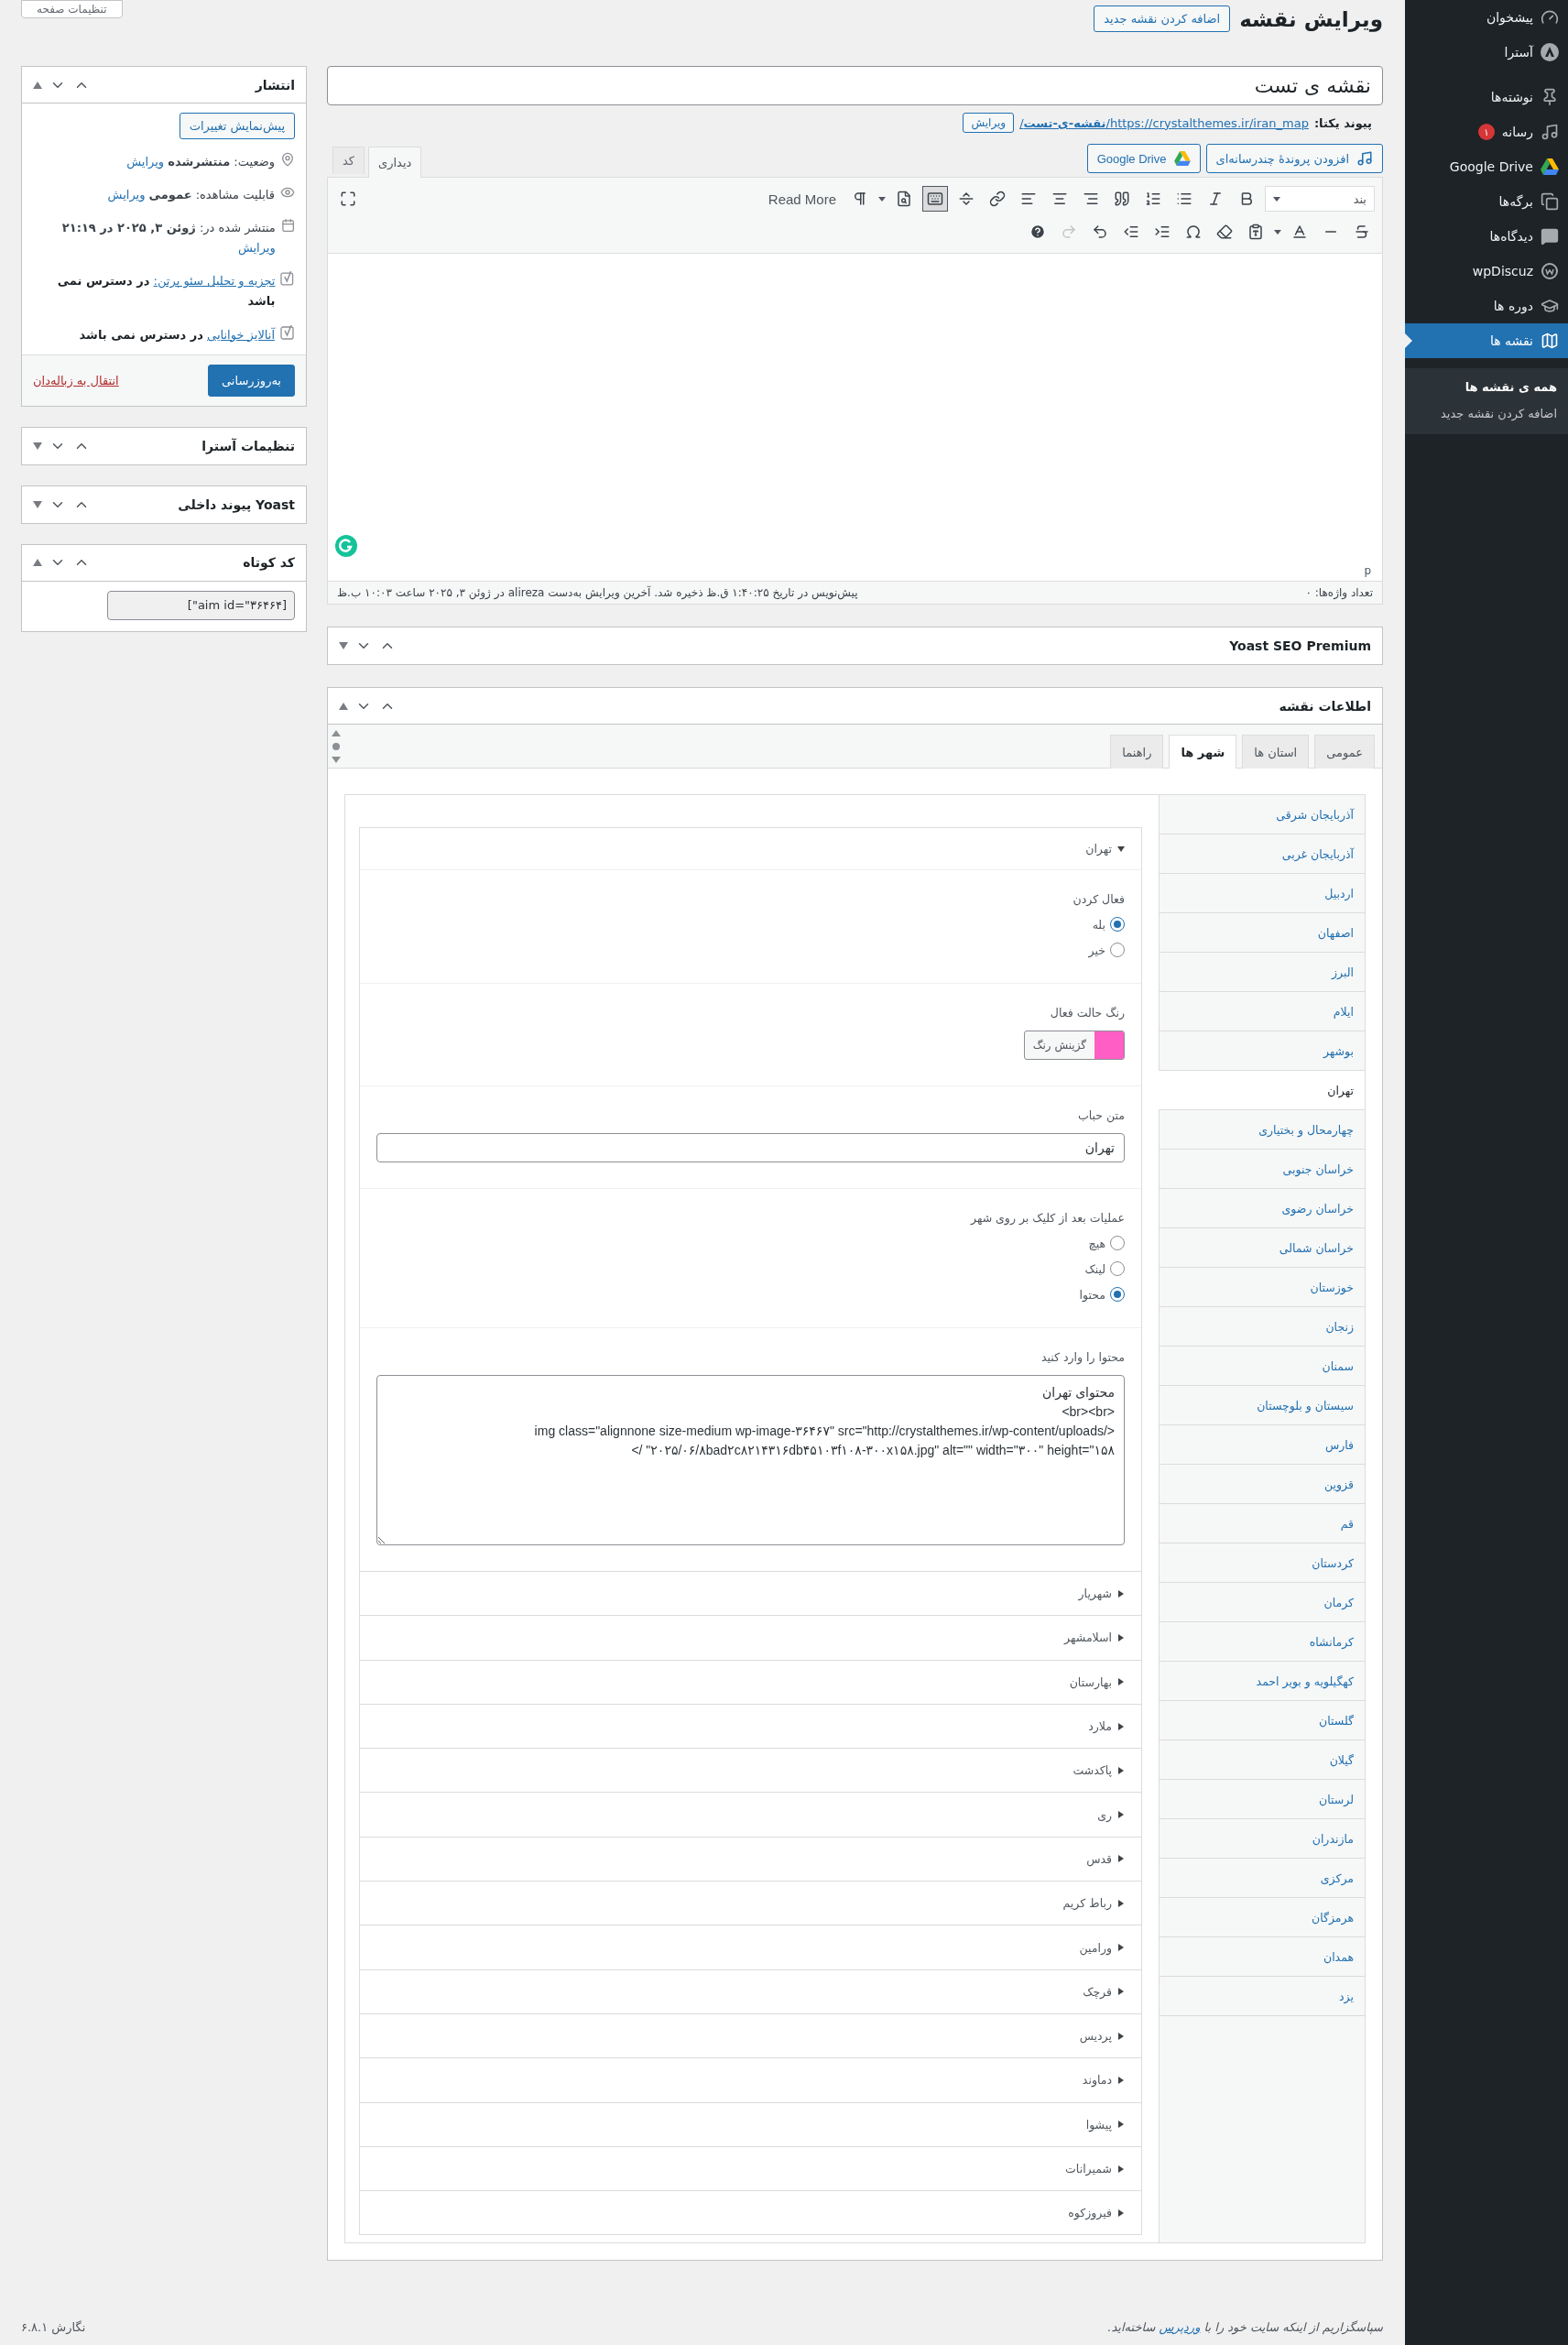 This screenshot has height=2345, width=1568. What do you see at coordinates (750, 1147) in the screenshot?
I see `text-field: تهران` at bounding box center [750, 1147].